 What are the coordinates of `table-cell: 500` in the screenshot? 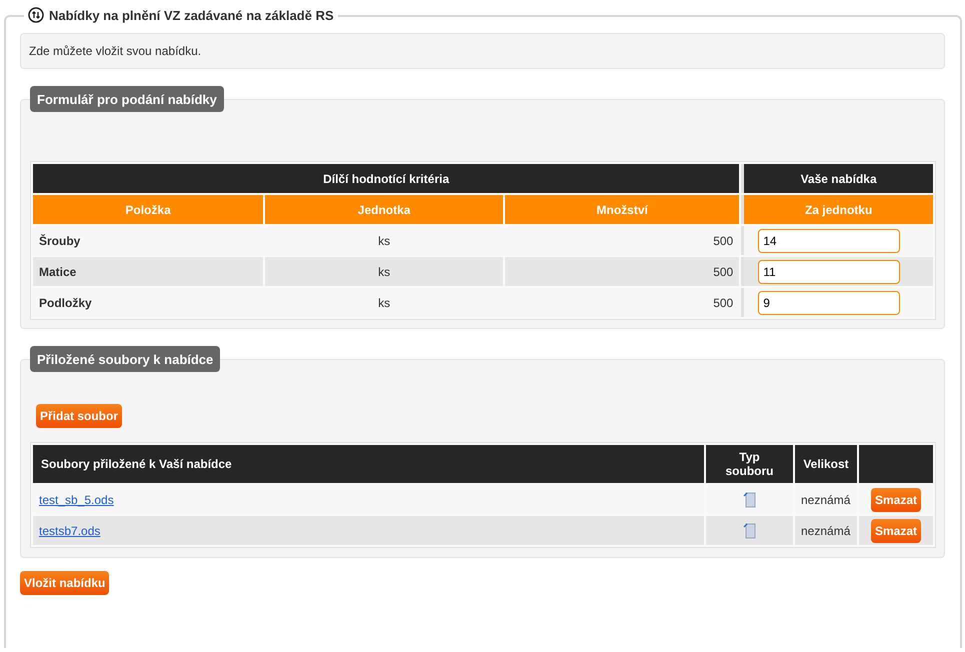 It's located at (622, 271).